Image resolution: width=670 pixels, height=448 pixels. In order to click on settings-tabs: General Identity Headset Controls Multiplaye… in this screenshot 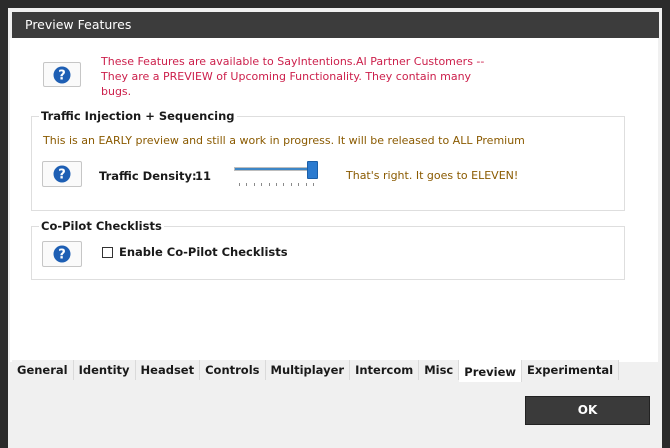, I will do `click(316, 371)`.